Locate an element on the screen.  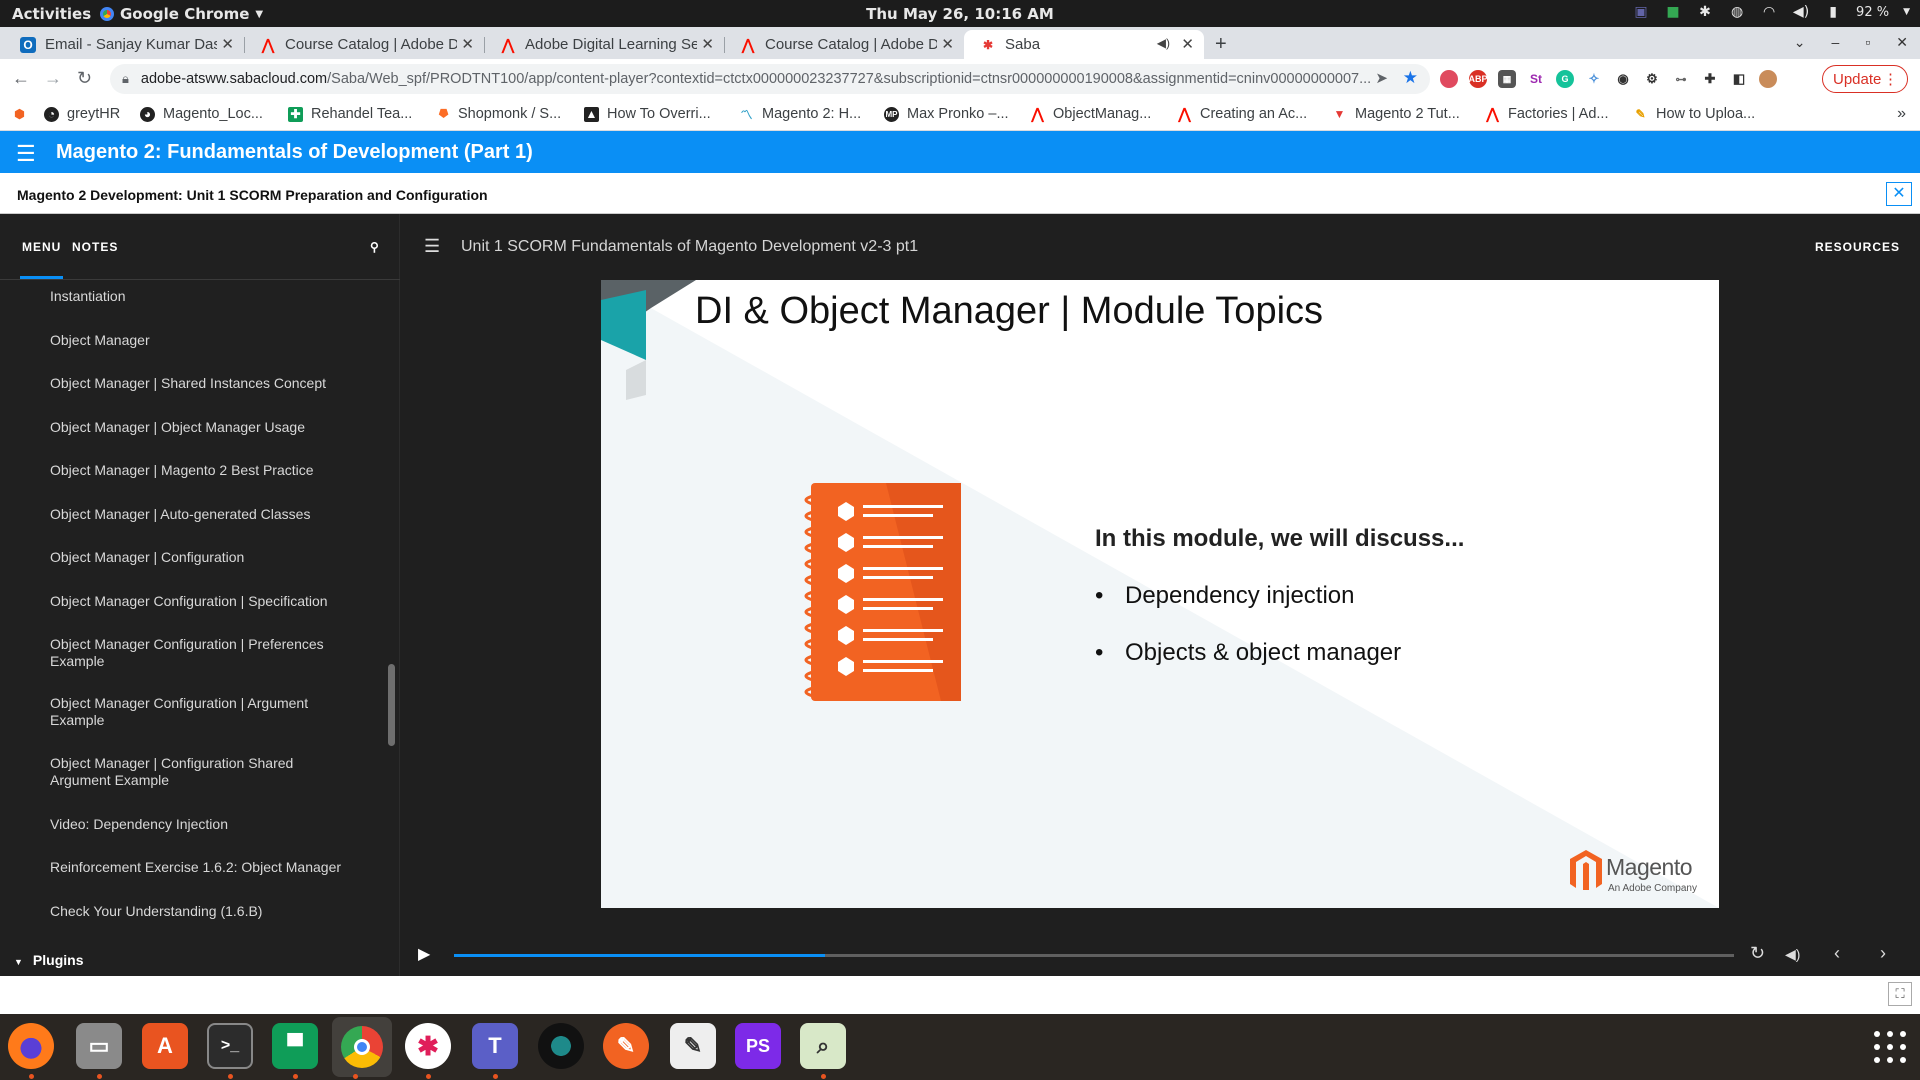
menu-item: Object Manager is located at coordinates (200, 340).